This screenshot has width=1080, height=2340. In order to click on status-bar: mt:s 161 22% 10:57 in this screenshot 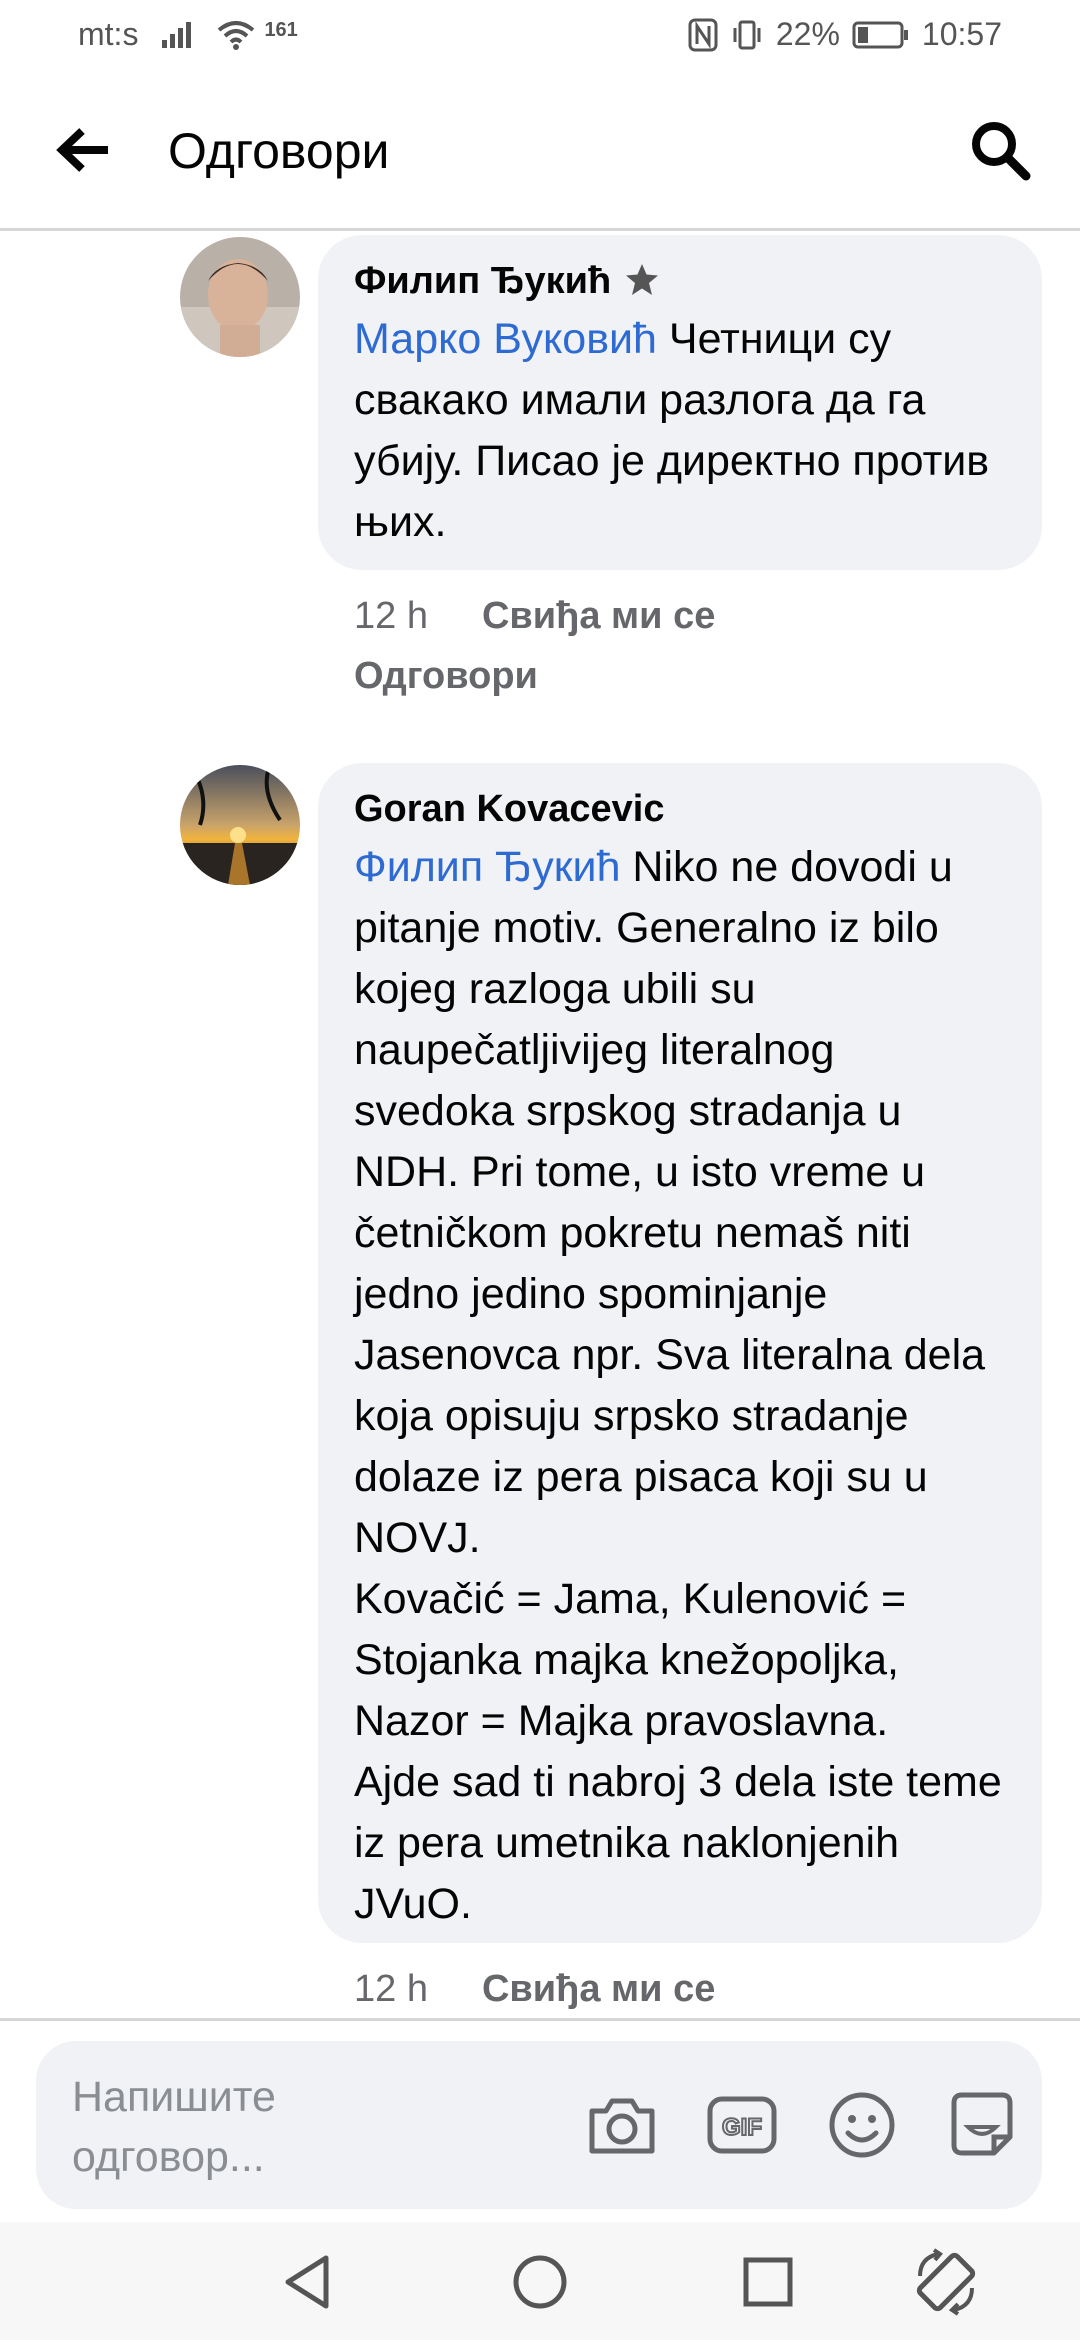, I will do `click(540, 36)`.